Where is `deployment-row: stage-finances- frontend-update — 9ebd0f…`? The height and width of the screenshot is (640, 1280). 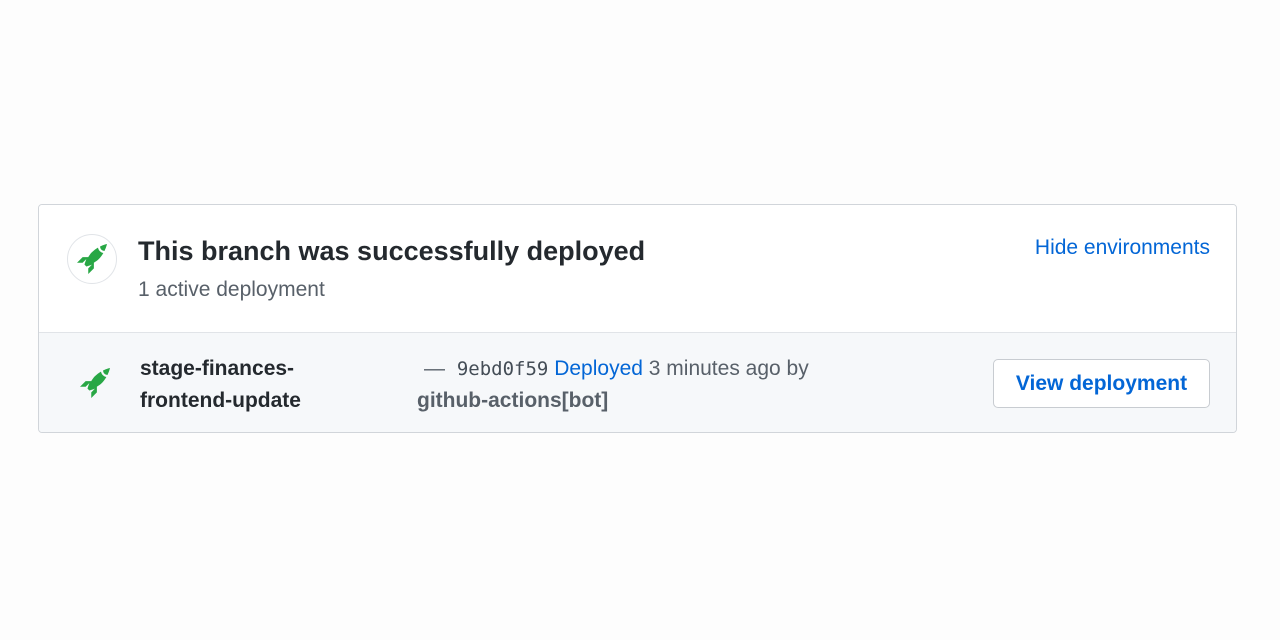 deployment-row: stage-finances- frontend-update — 9ebd0f… is located at coordinates (637, 382).